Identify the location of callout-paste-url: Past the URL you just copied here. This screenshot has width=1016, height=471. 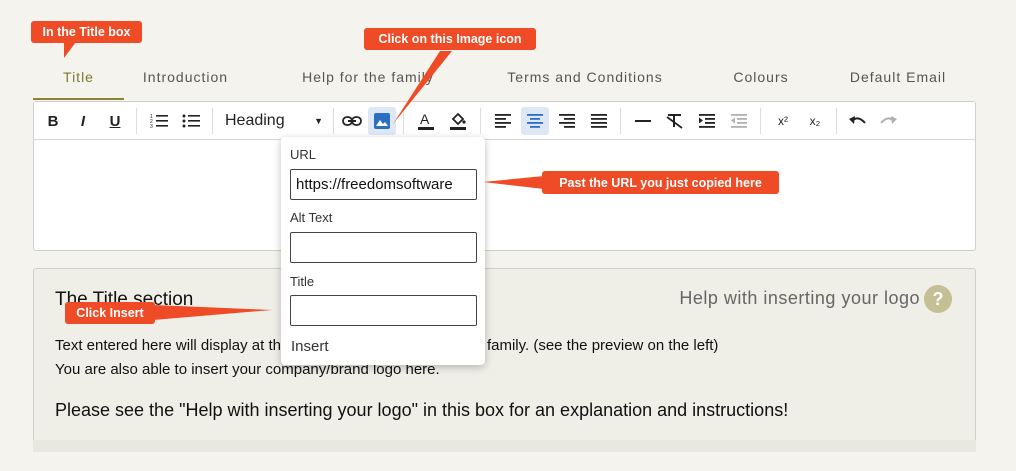
(660, 182).